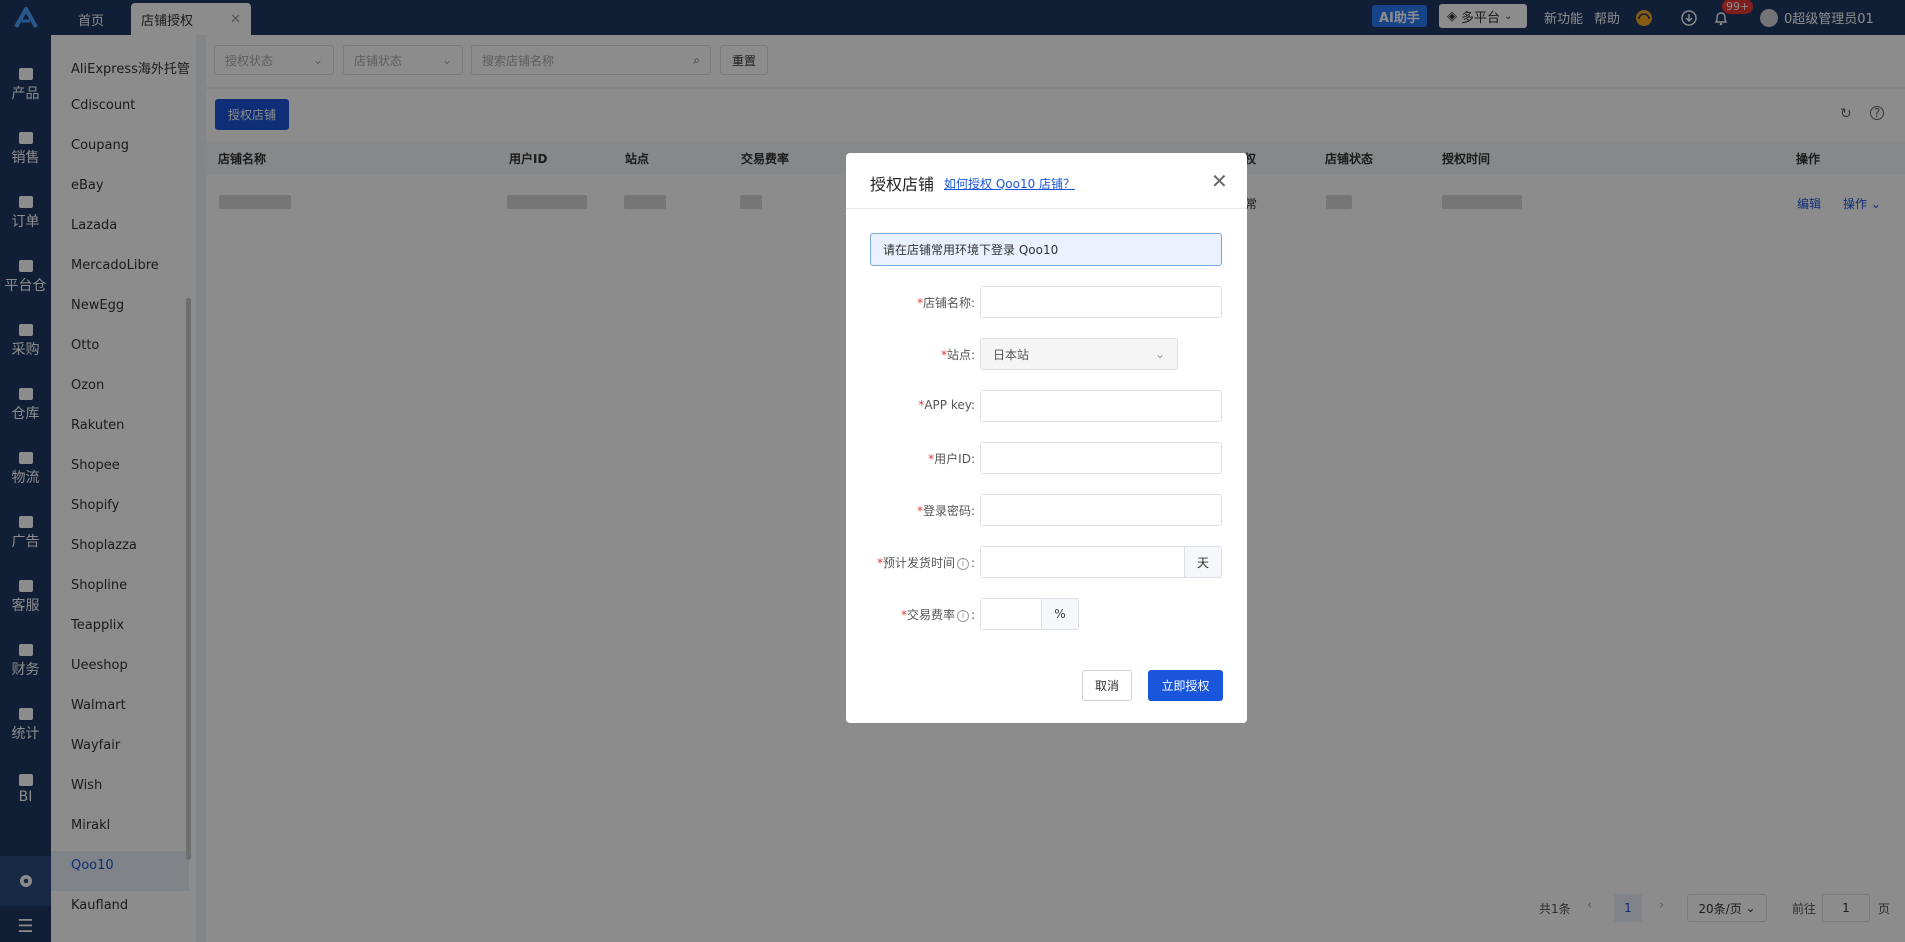  Describe the element at coordinates (1009, 183) in the screenshot. I see `help-link: 如何授权 Qoo10 店铺？` at that location.